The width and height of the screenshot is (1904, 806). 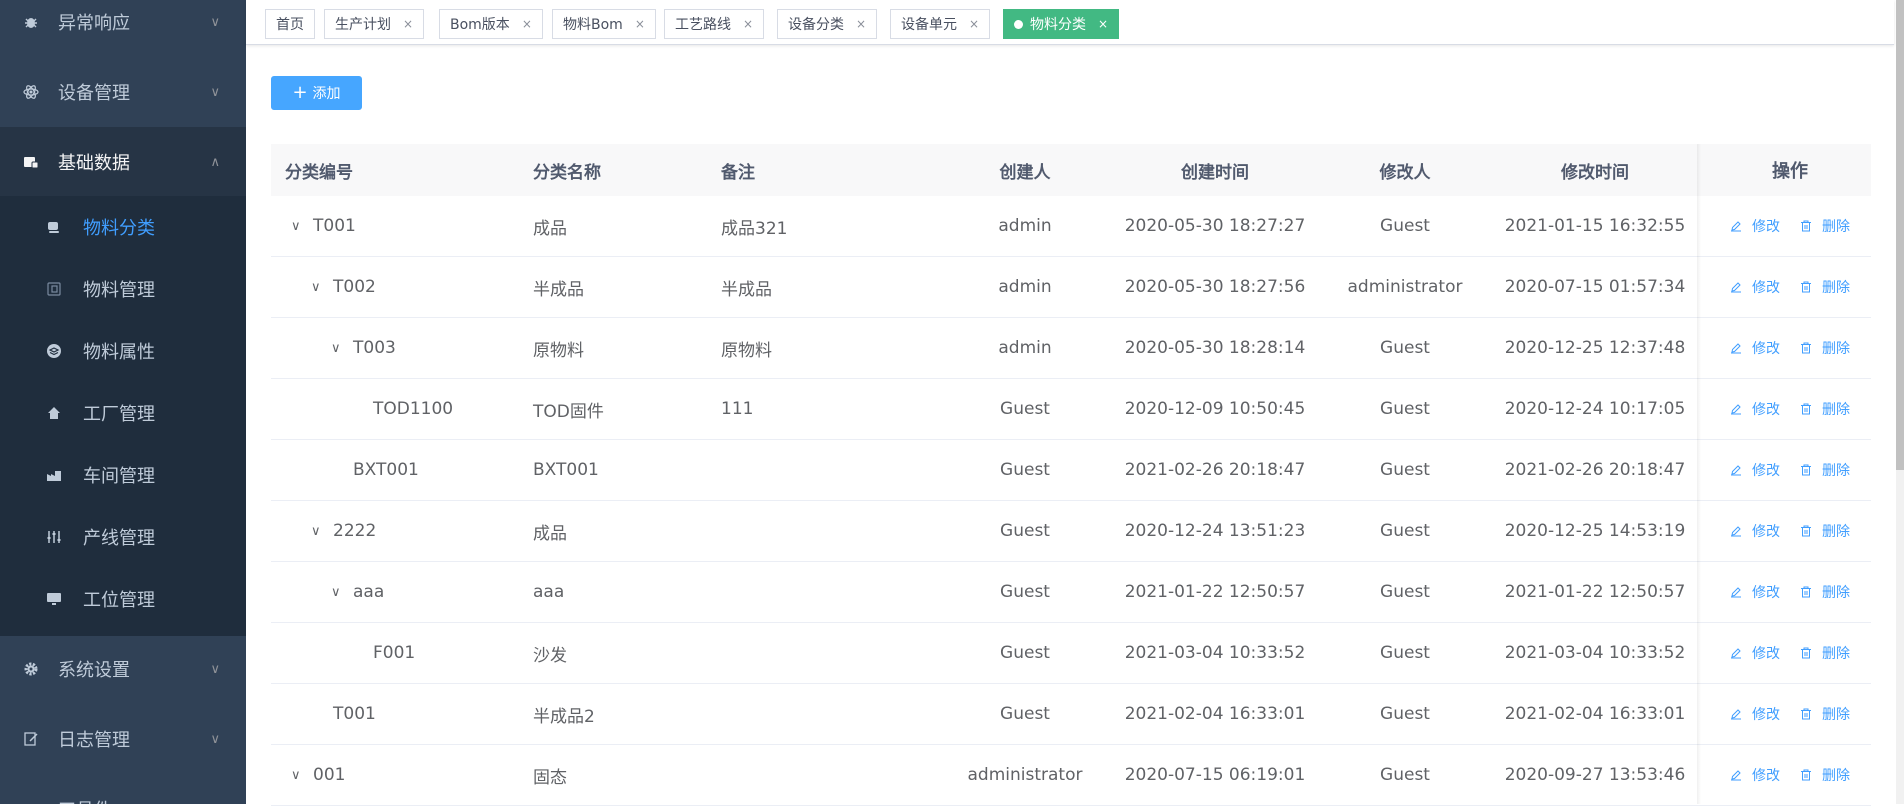 I want to click on sidebar-item-tools: 工具件, so click(x=123, y=789).